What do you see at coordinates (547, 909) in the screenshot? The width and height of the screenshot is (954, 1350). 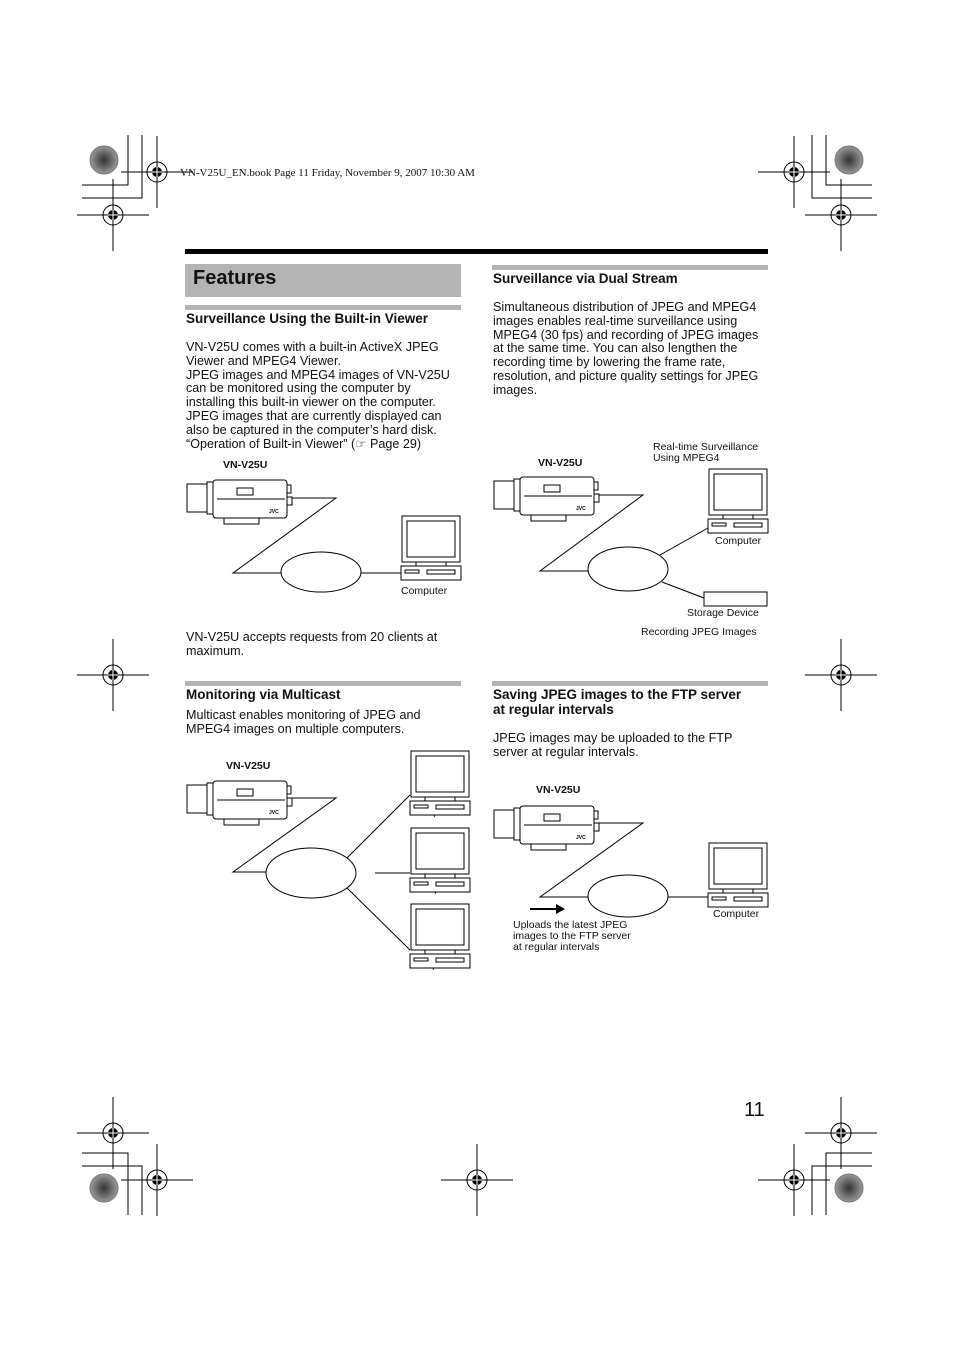 I see `arrow-right-icon` at bounding box center [547, 909].